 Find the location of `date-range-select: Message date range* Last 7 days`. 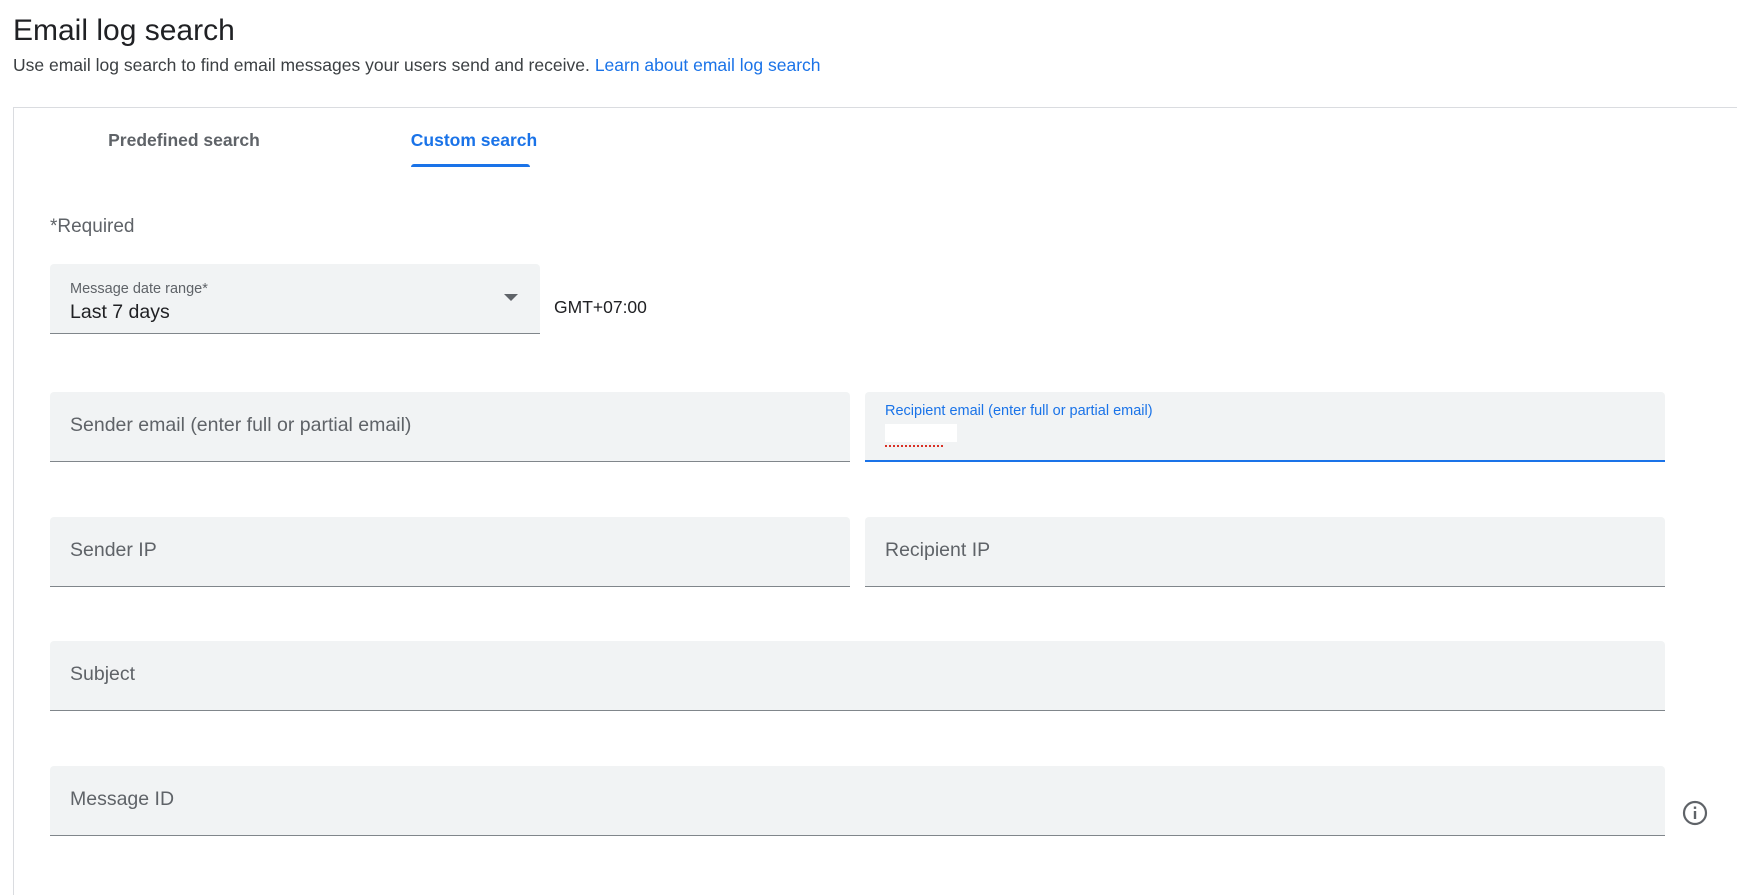

date-range-select: Message date range* Last 7 days is located at coordinates (295, 299).